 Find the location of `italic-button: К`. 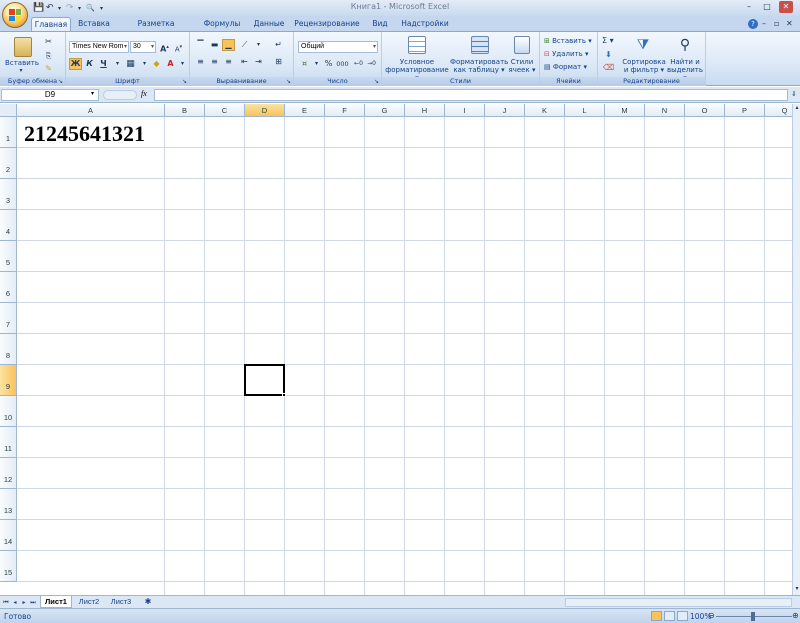

italic-button: К is located at coordinates (89, 64).